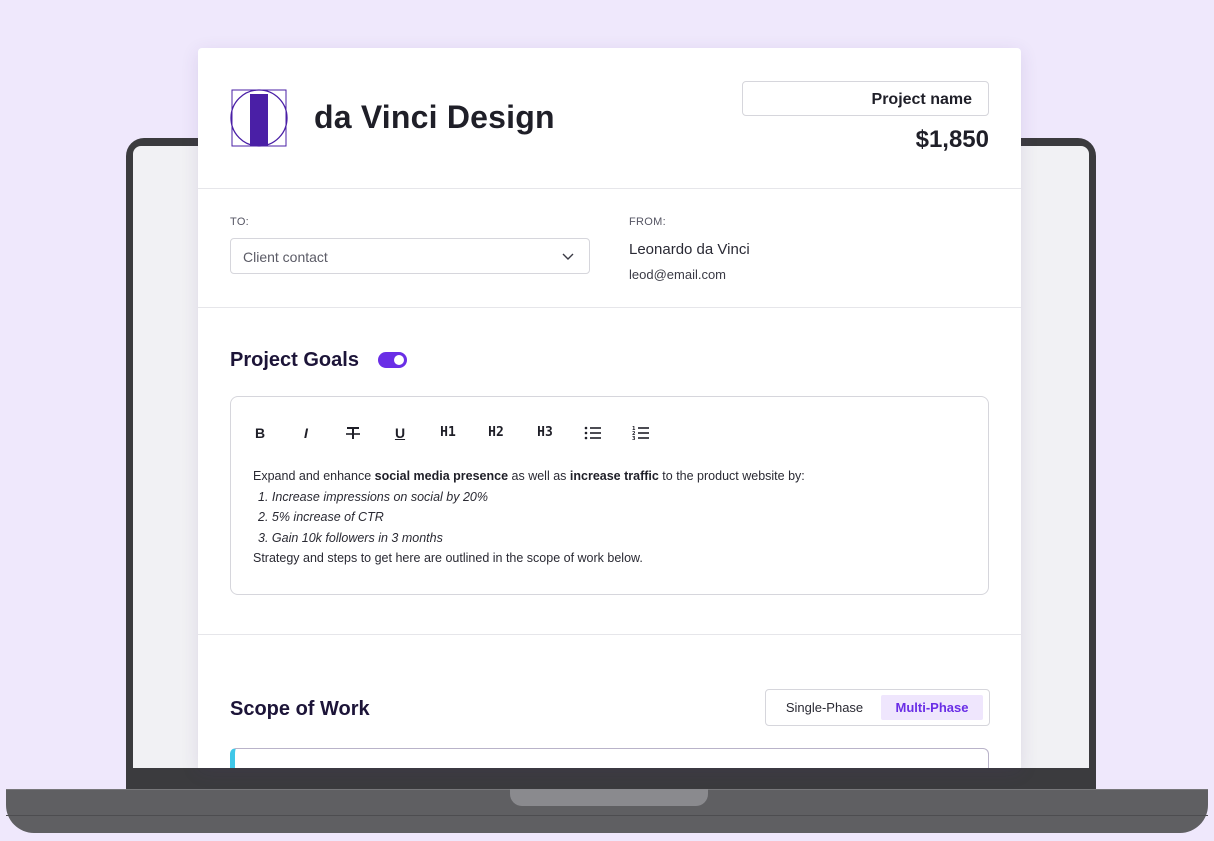 The width and height of the screenshot is (1214, 841). I want to click on from-name: Leonardo da Vinci, so click(689, 249).